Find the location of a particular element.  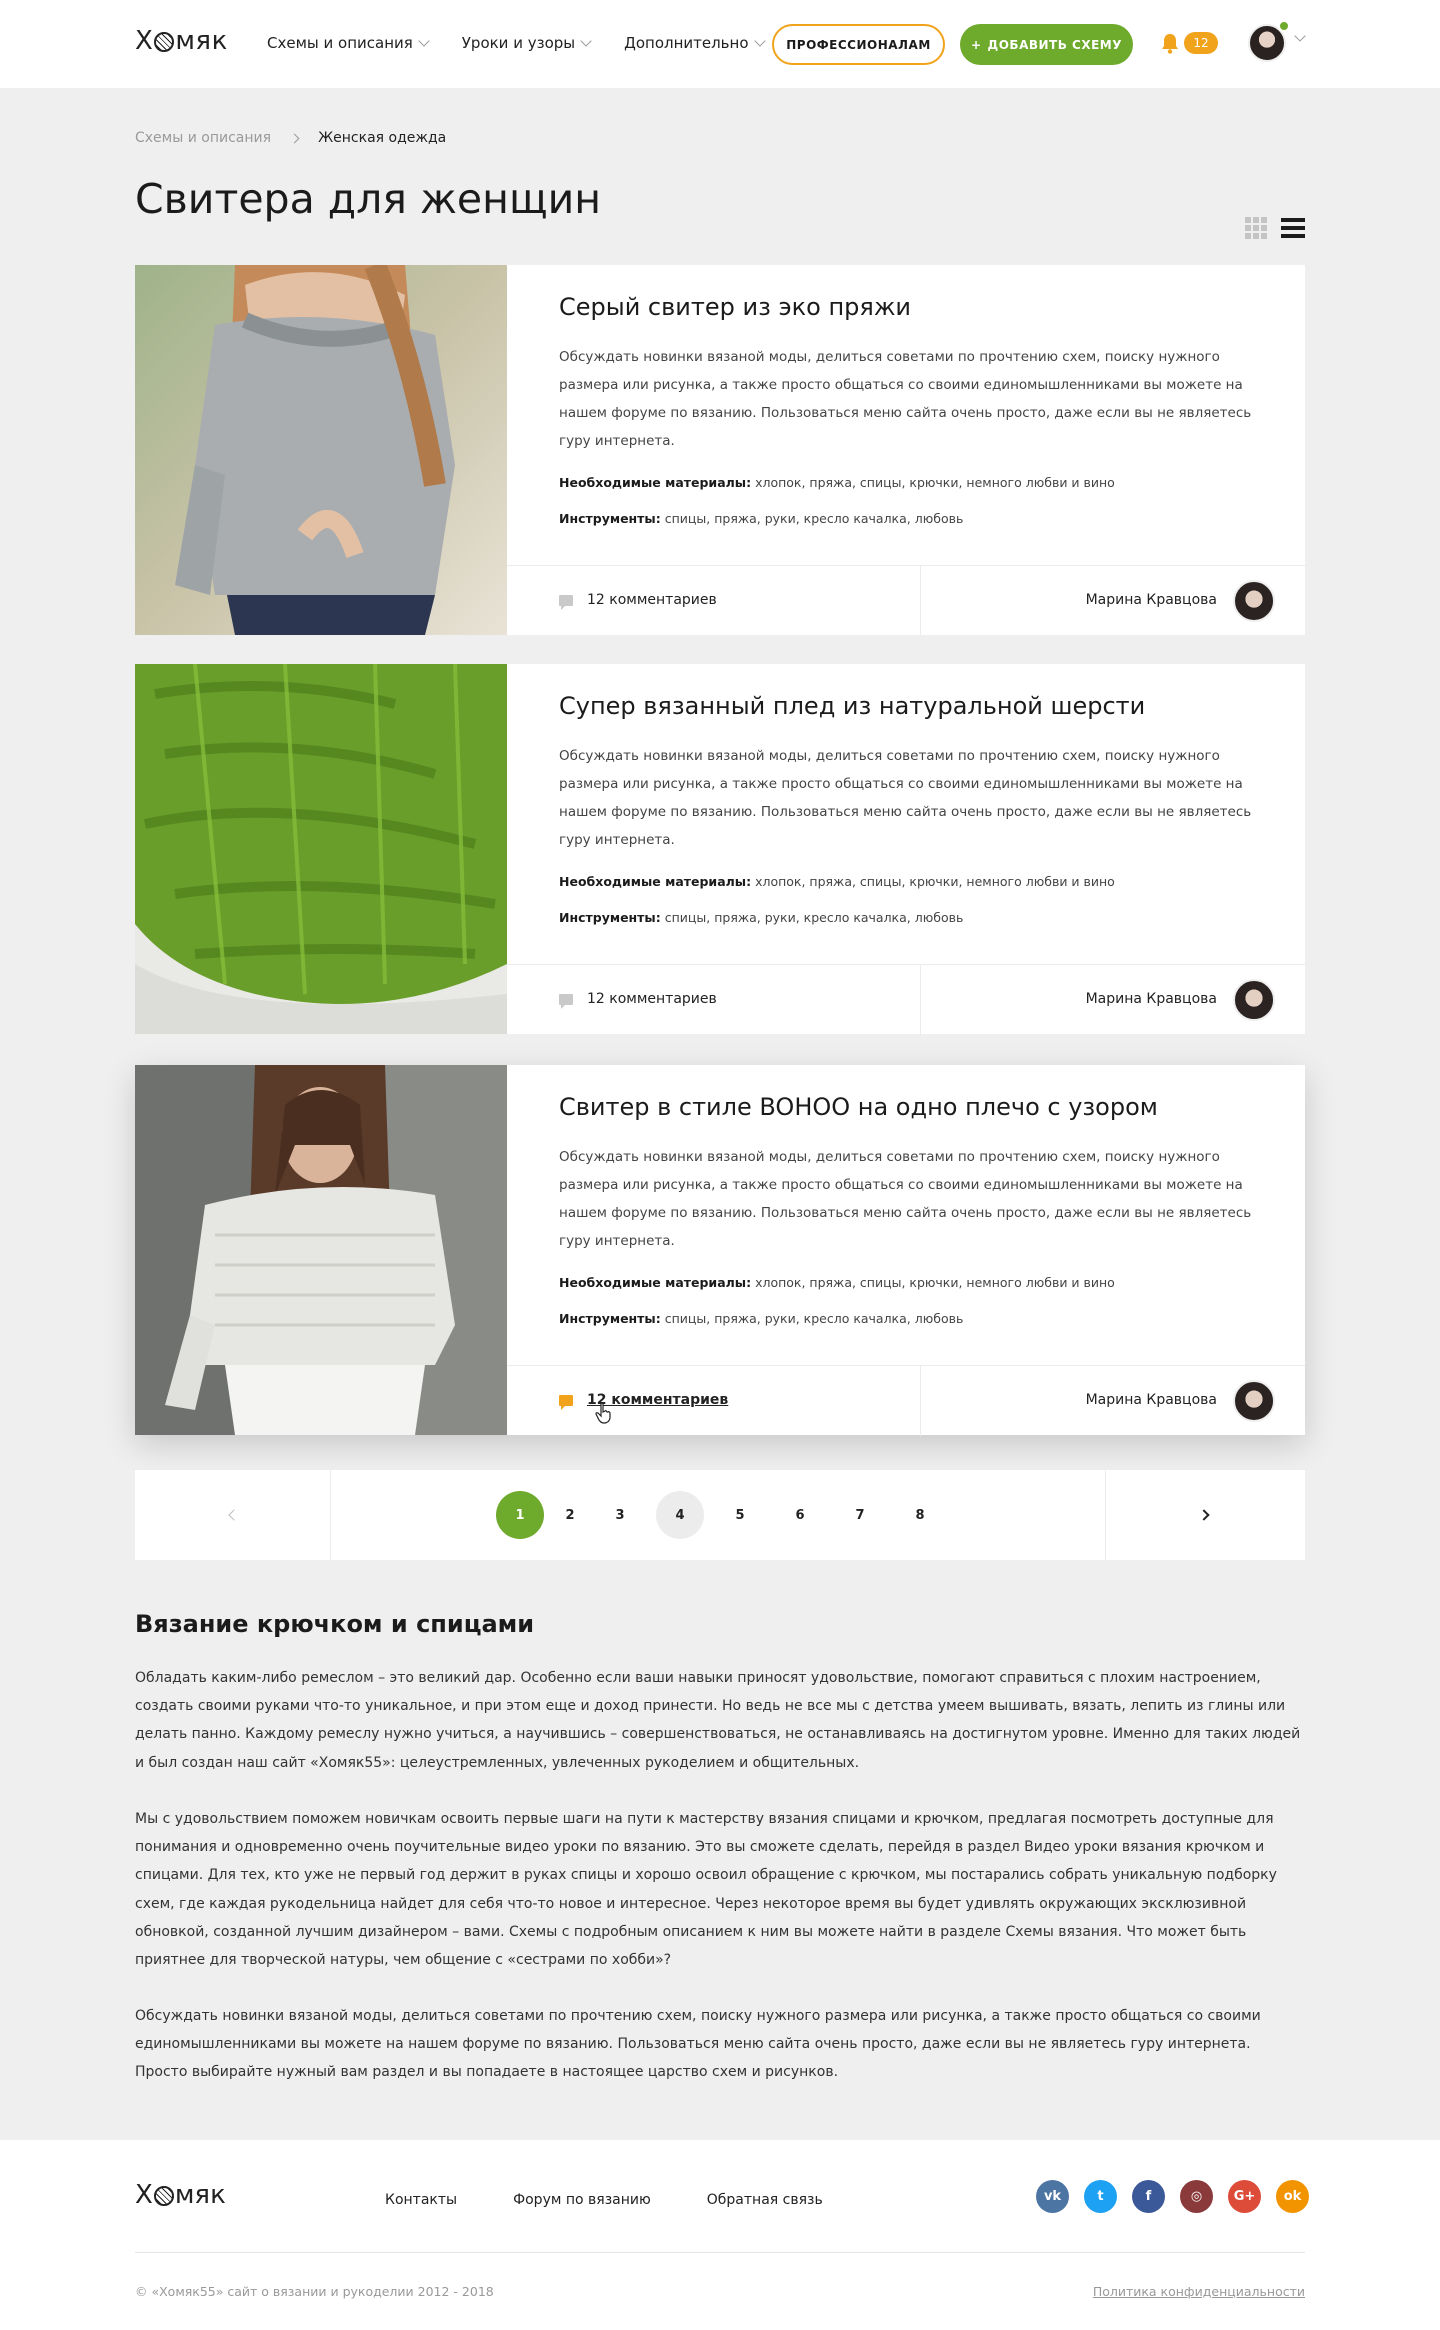

bell-icon is located at coordinates (1170, 43).